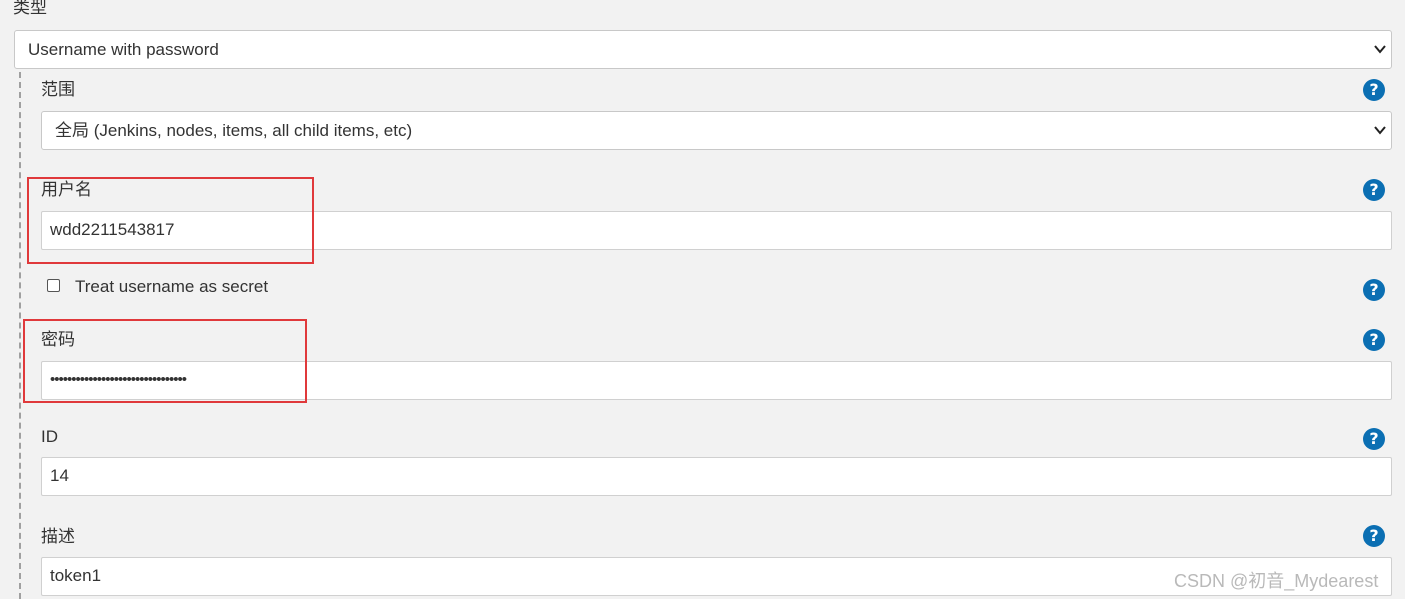 Image resolution: width=1405 pixels, height=599 pixels. I want to click on description-label: 描述, so click(58, 536).